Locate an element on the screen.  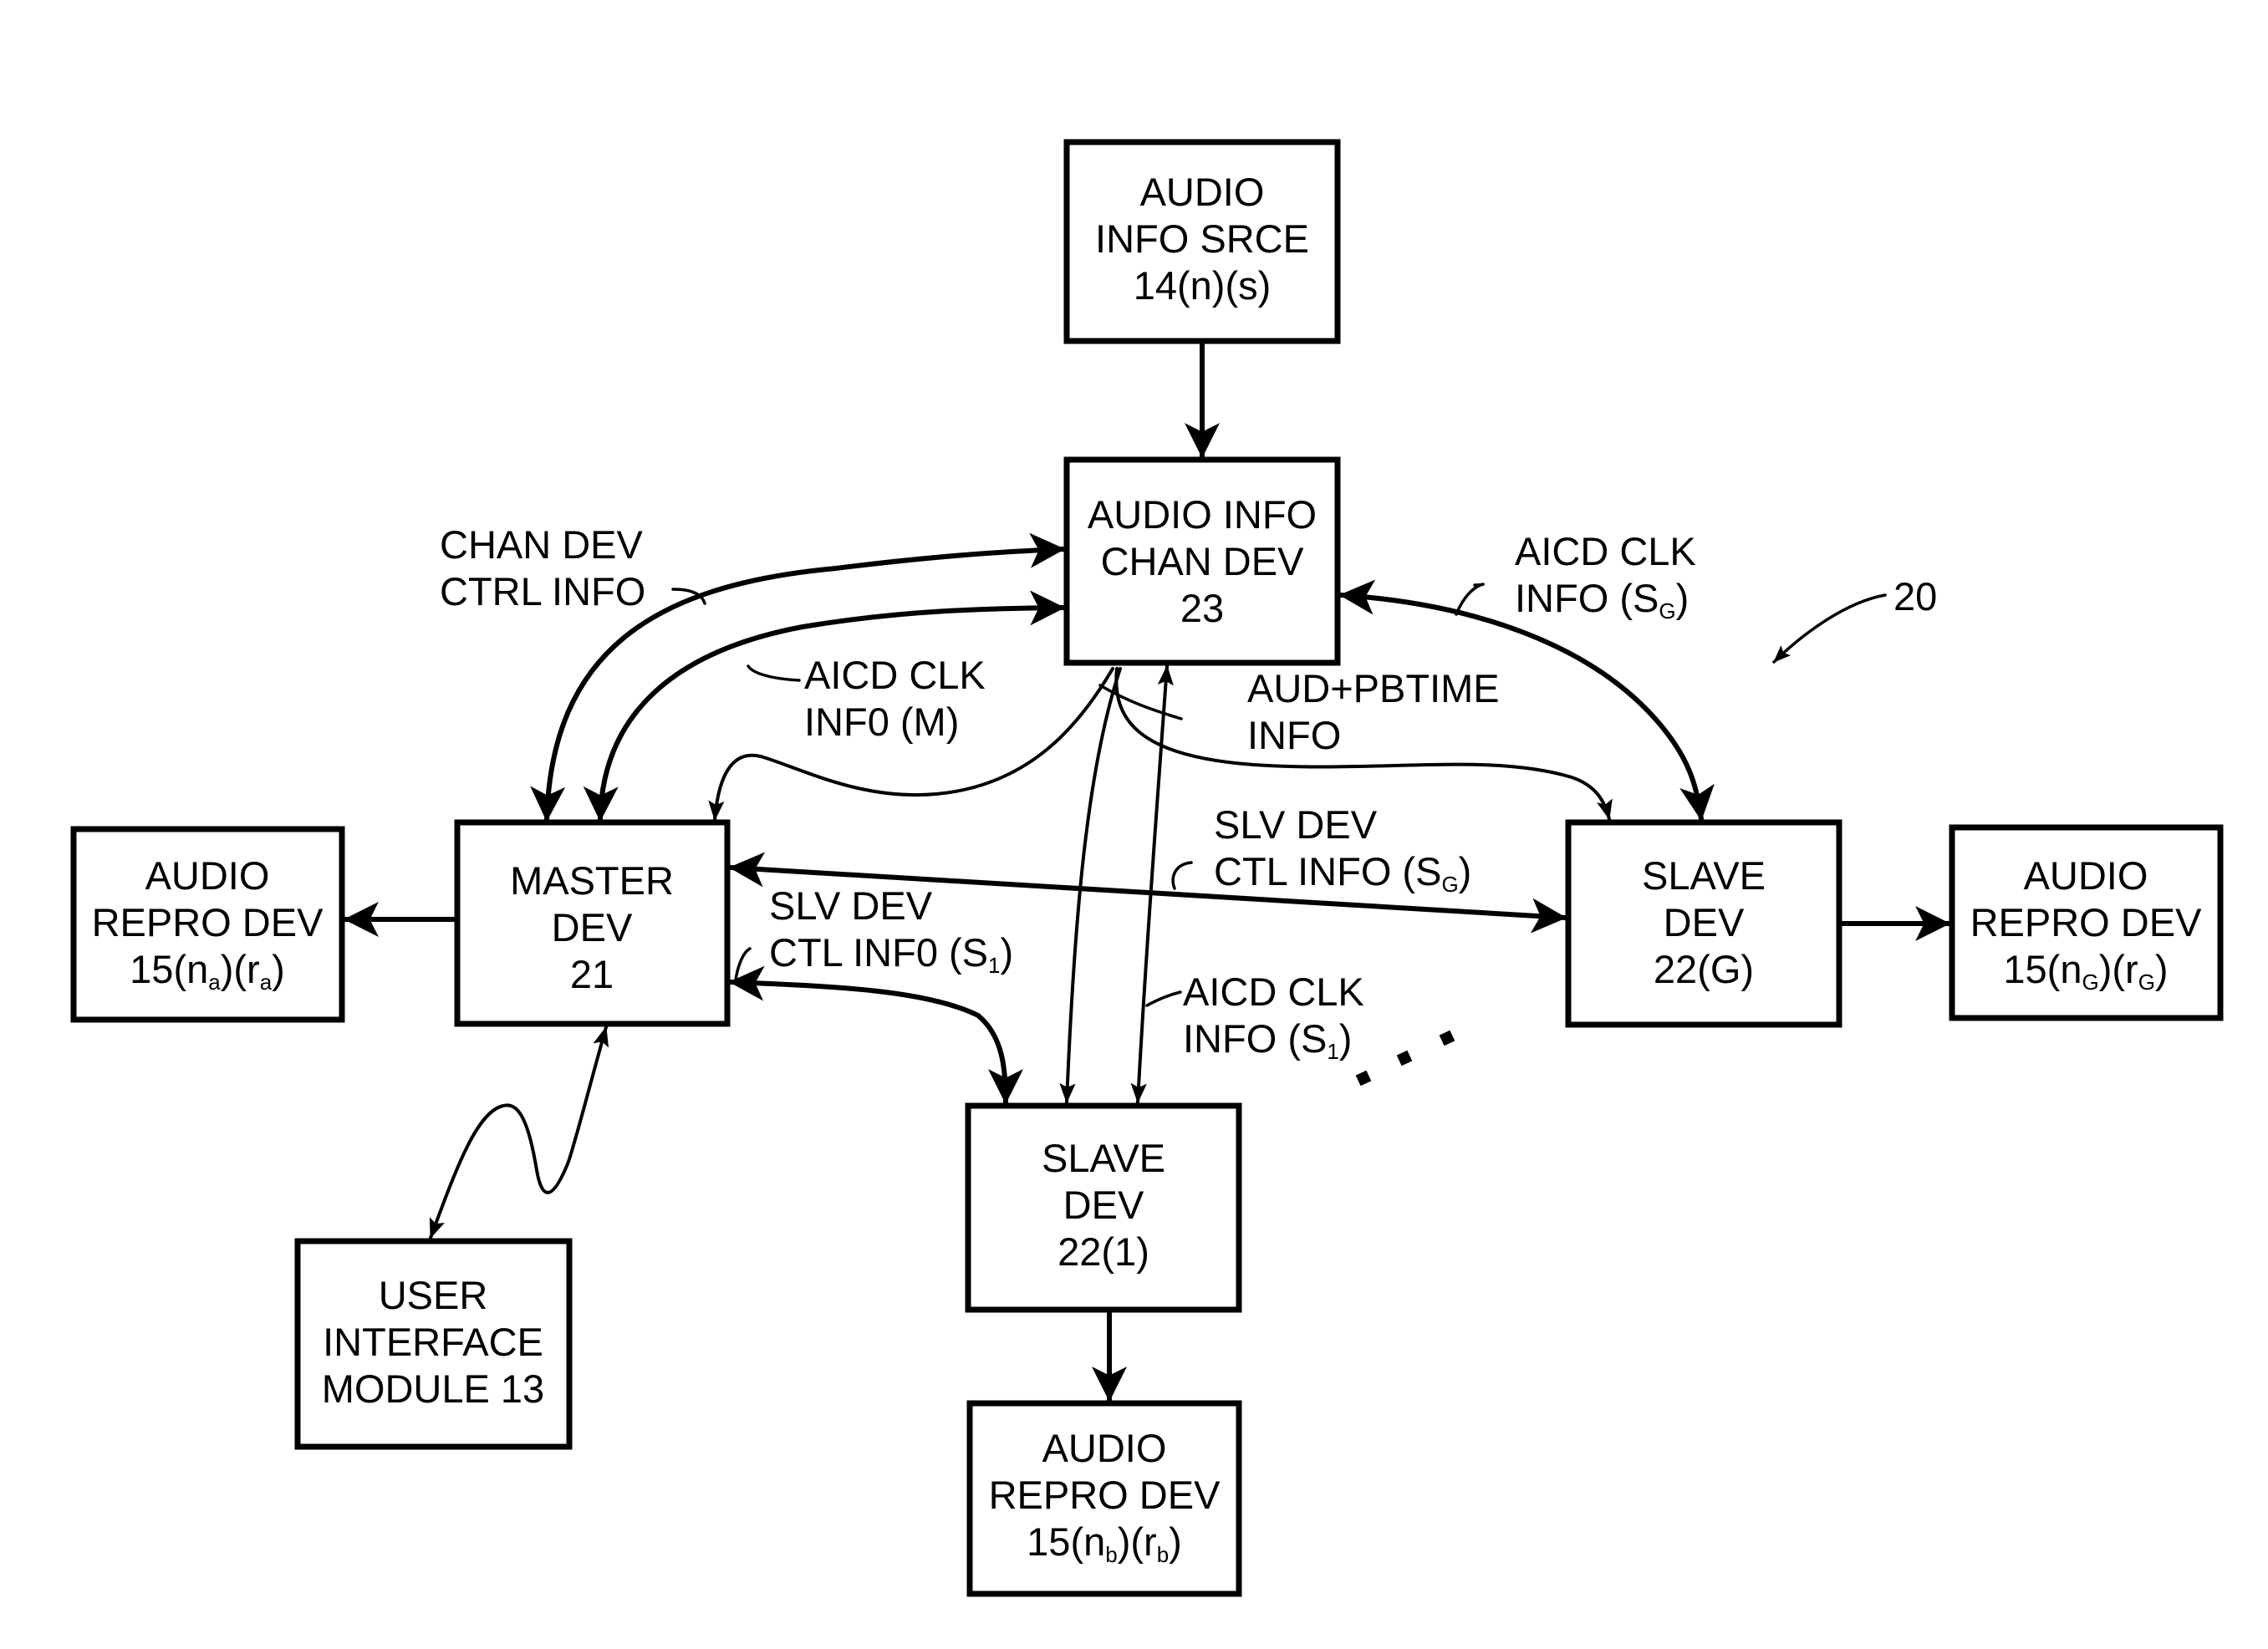
svg-text: INF0 (M) is located at coordinates (881, 722).